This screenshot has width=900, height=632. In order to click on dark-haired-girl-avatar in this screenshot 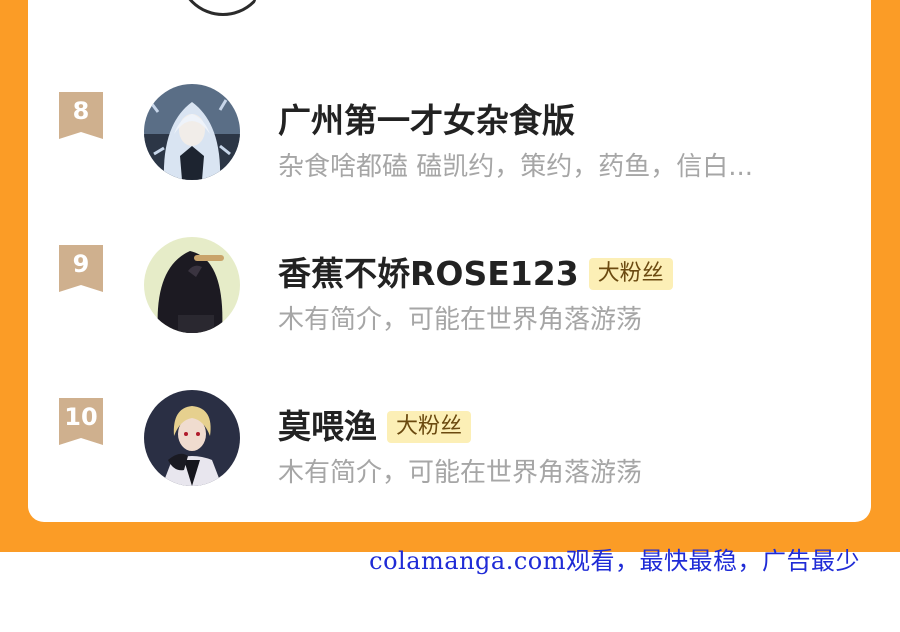, I will do `click(192, 285)`.